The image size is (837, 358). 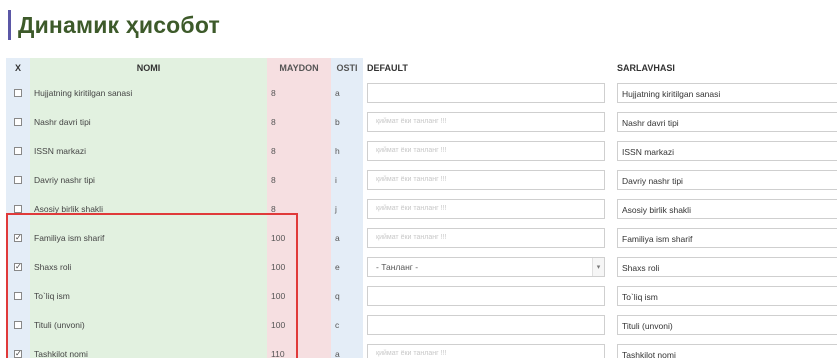 What do you see at coordinates (397, 266) in the screenshot?
I see `default-select-value: - Танланг -` at bounding box center [397, 266].